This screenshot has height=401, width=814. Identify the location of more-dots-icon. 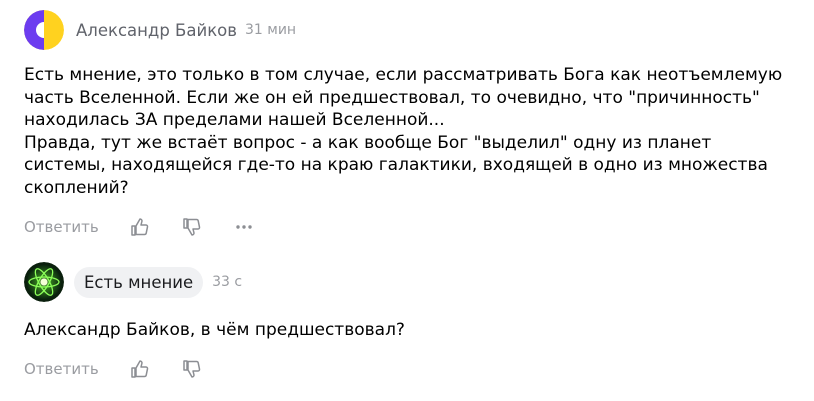
(243, 227).